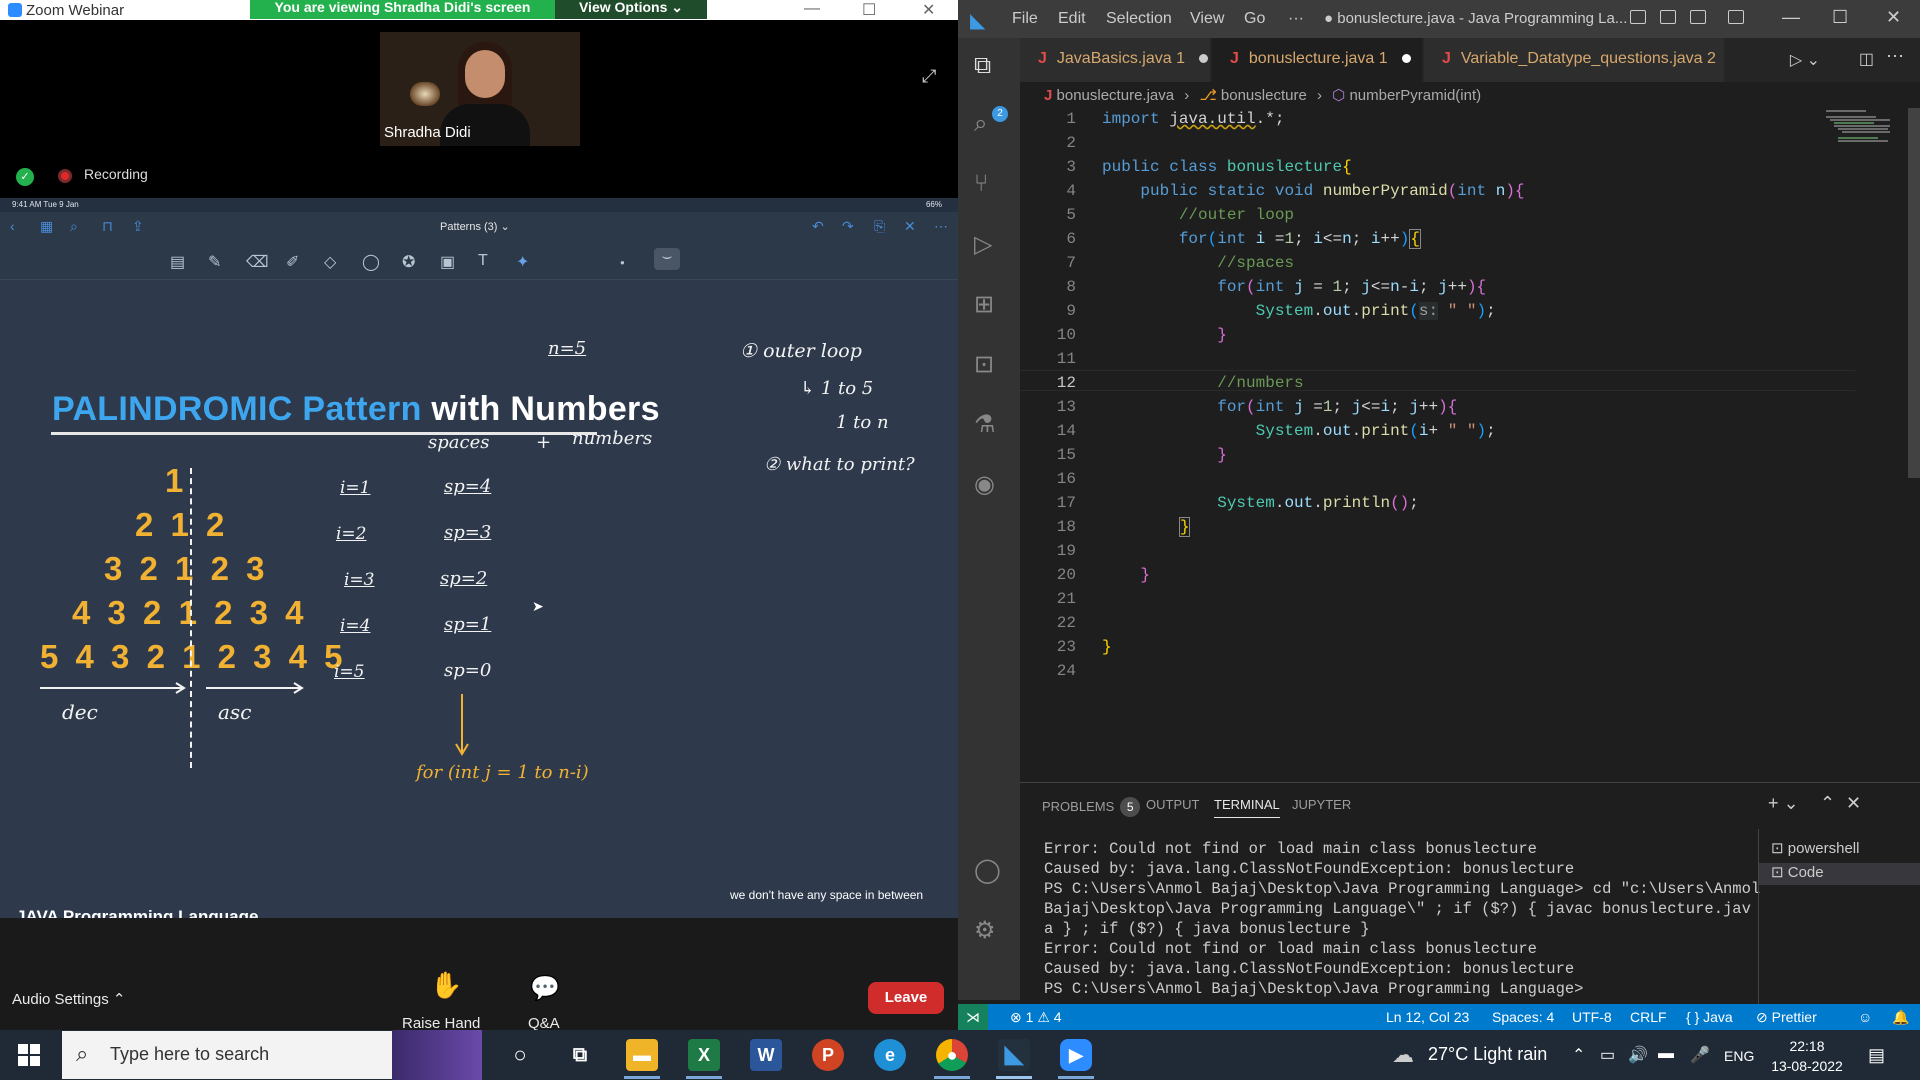 The height and width of the screenshot is (1080, 1920). What do you see at coordinates (522, 262) in the screenshot?
I see `laser-icon: ✦` at bounding box center [522, 262].